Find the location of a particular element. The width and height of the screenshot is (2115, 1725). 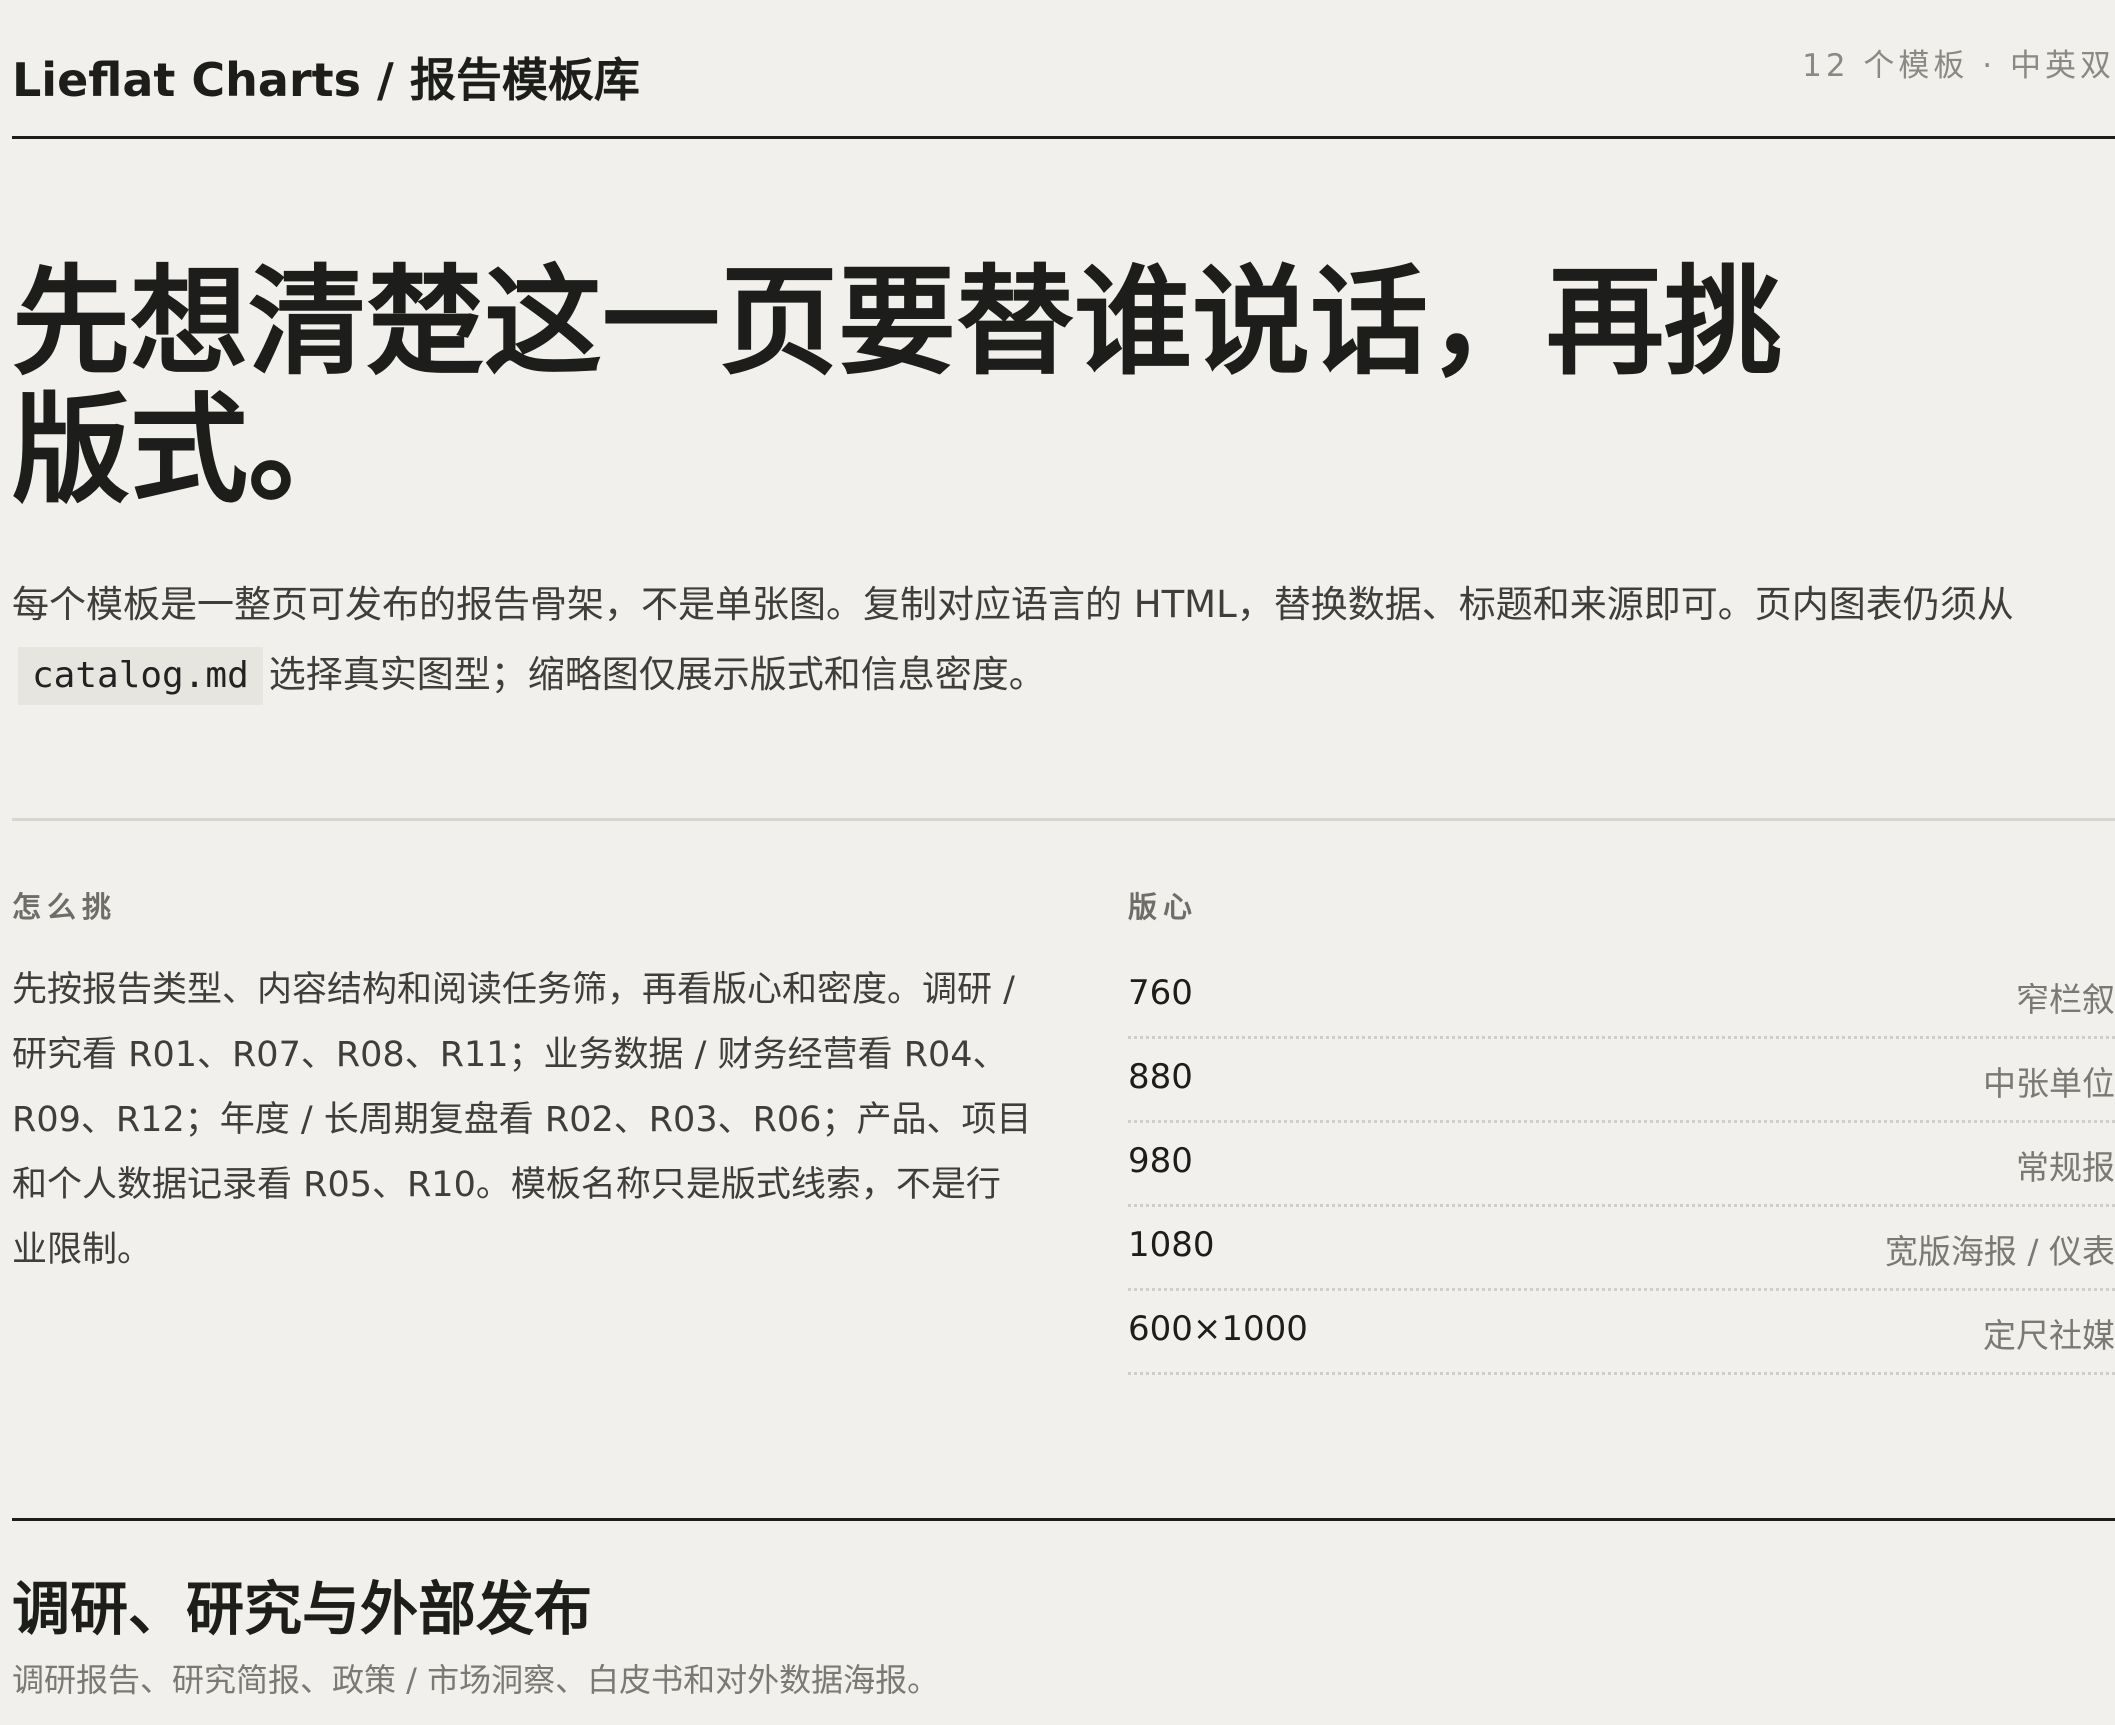

layout-width-use: 常规报 is located at coordinates (2065, 1167).